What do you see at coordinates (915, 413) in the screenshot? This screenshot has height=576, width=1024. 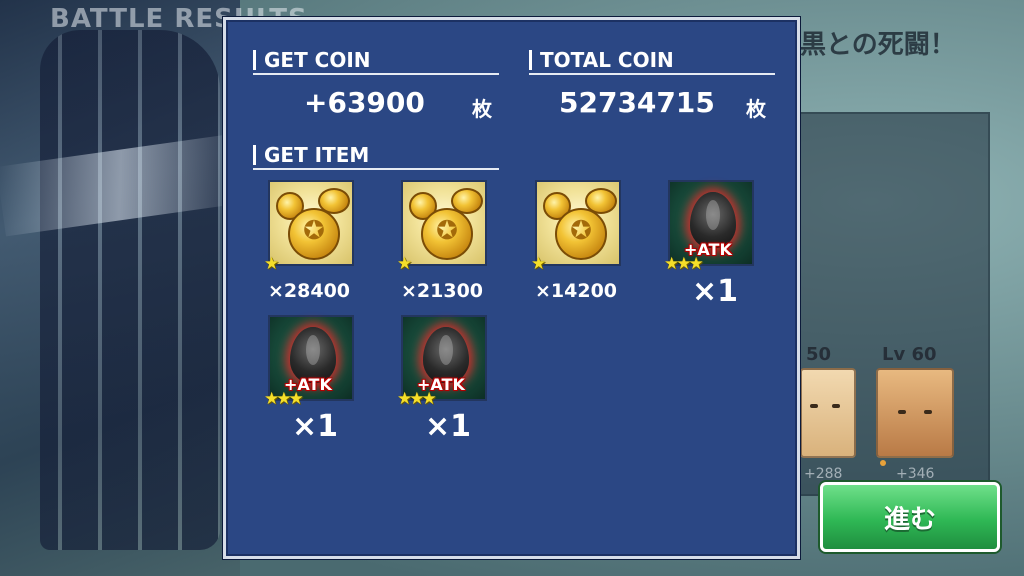 I see `character-portrait-boy` at bounding box center [915, 413].